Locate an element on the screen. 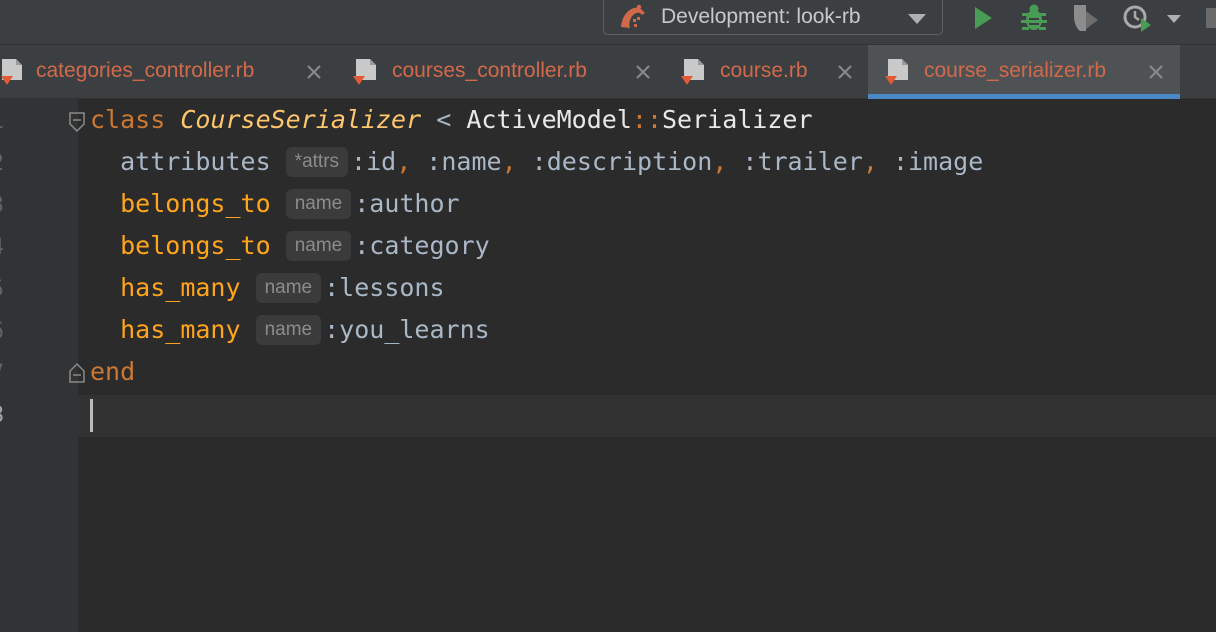  tab-label: courses_controller.rb is located at coordinates (489, 70).